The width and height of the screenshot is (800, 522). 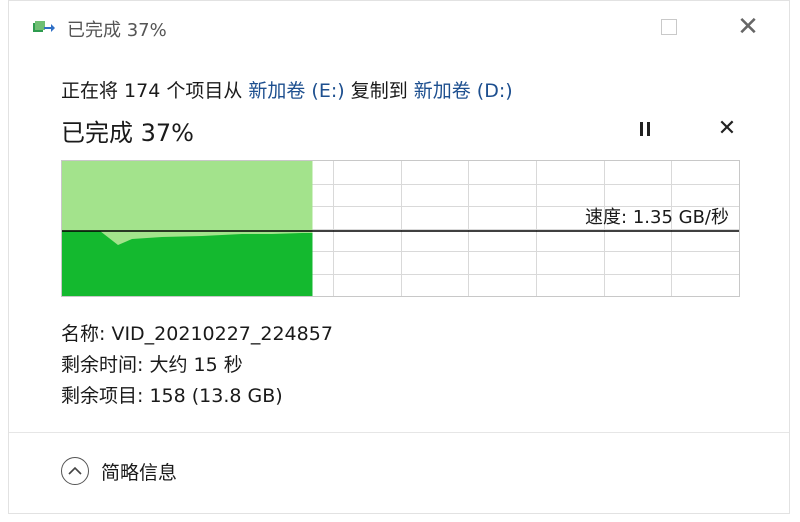 What do you see at coordinates (197, 334) in the screenshot?
I see `file-name: 名称: VID_20210227_224857` at bounding box center [197, 334].